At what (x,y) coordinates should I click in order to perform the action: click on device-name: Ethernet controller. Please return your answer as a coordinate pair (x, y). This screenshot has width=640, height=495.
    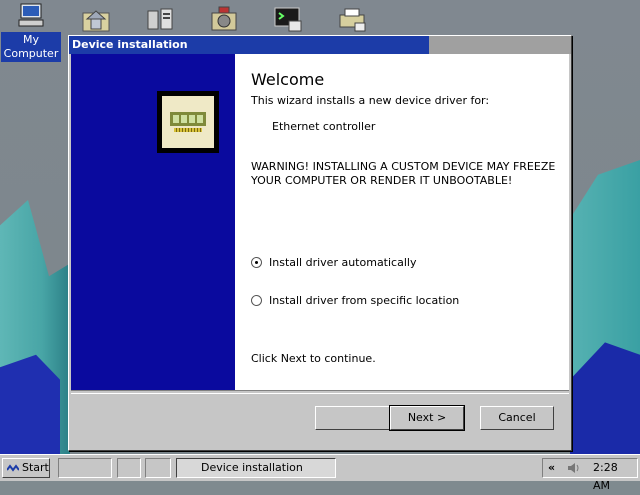
    Looking at the image, I should click on (324, 126).